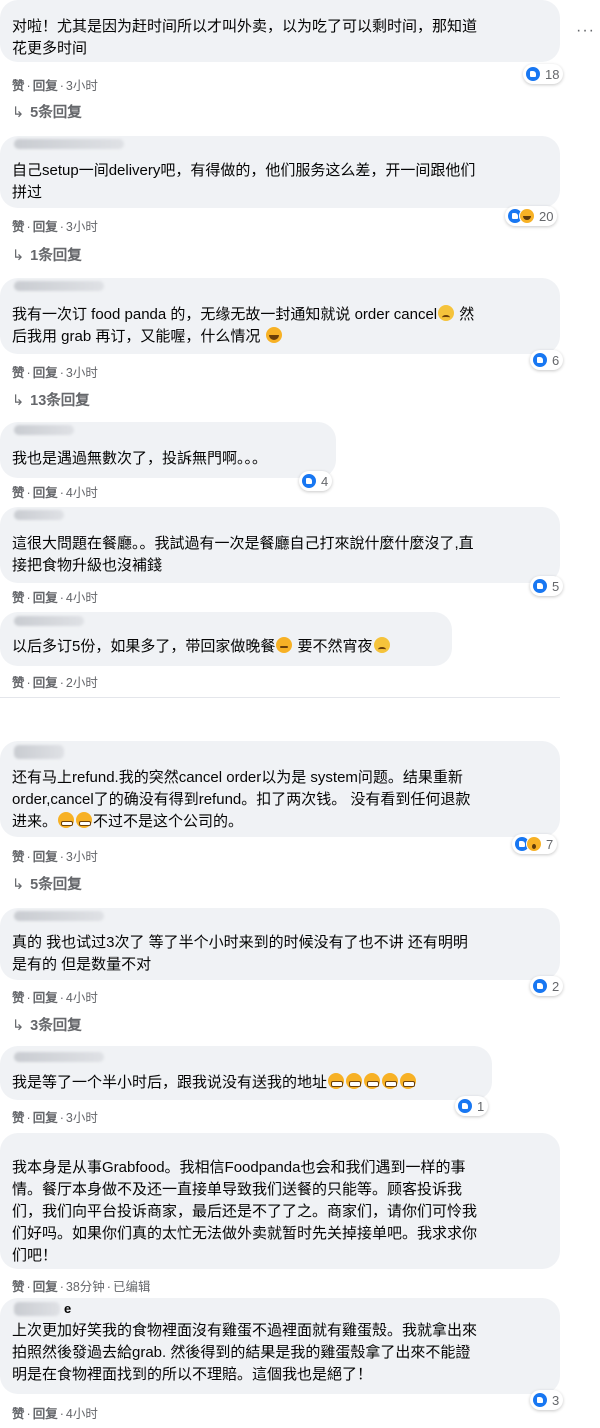 This screenshot has width=600, height=1428. Describe the element at coordinates (280, 697) in the screenshot. I see `section-divider` at that location.